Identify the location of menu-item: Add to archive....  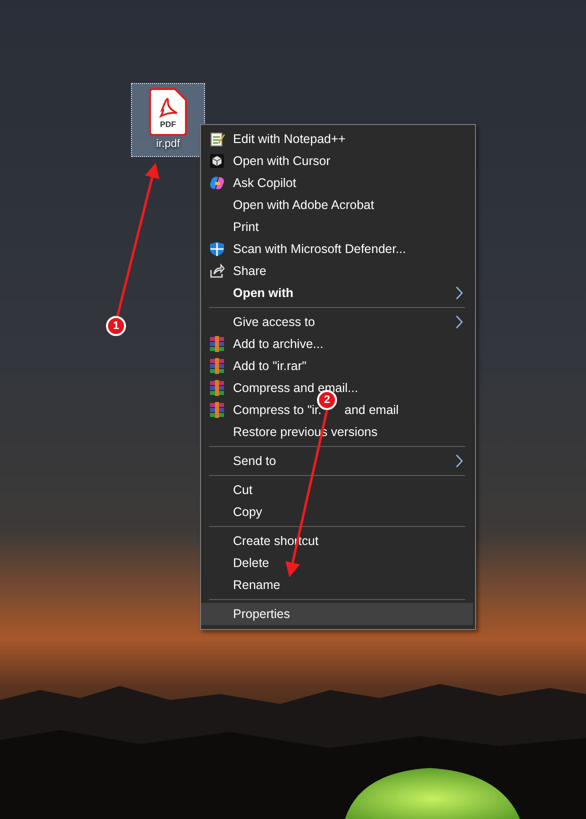
(337, 344).